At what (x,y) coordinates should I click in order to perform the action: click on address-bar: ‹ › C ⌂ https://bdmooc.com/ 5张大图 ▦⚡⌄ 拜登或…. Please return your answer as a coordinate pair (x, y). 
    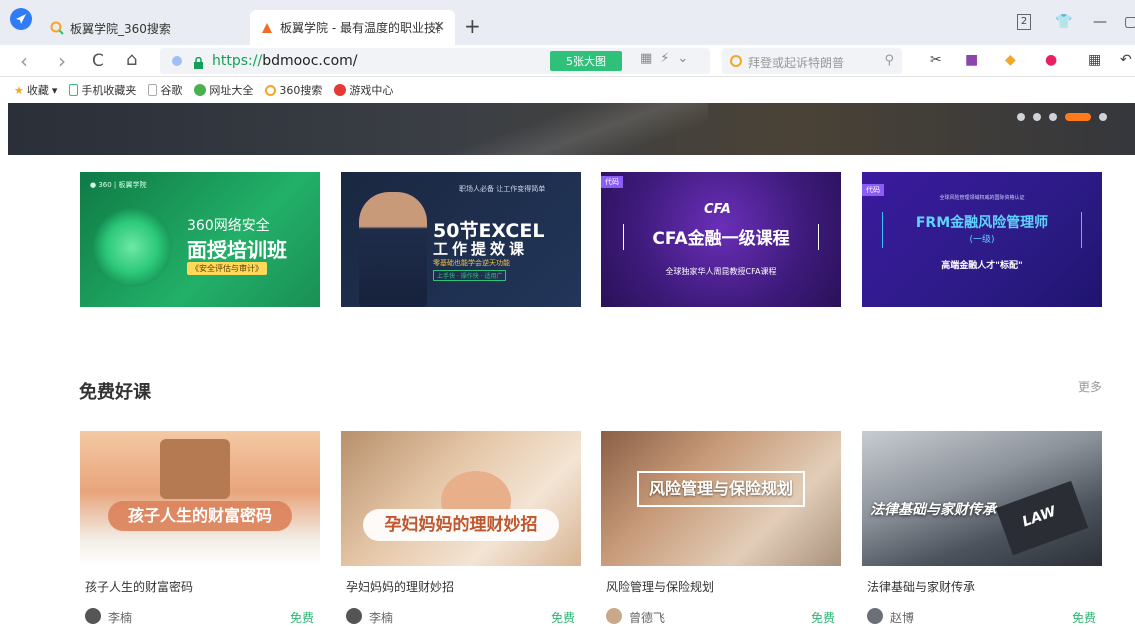
    Looking at the image, I should click on (567, 61).